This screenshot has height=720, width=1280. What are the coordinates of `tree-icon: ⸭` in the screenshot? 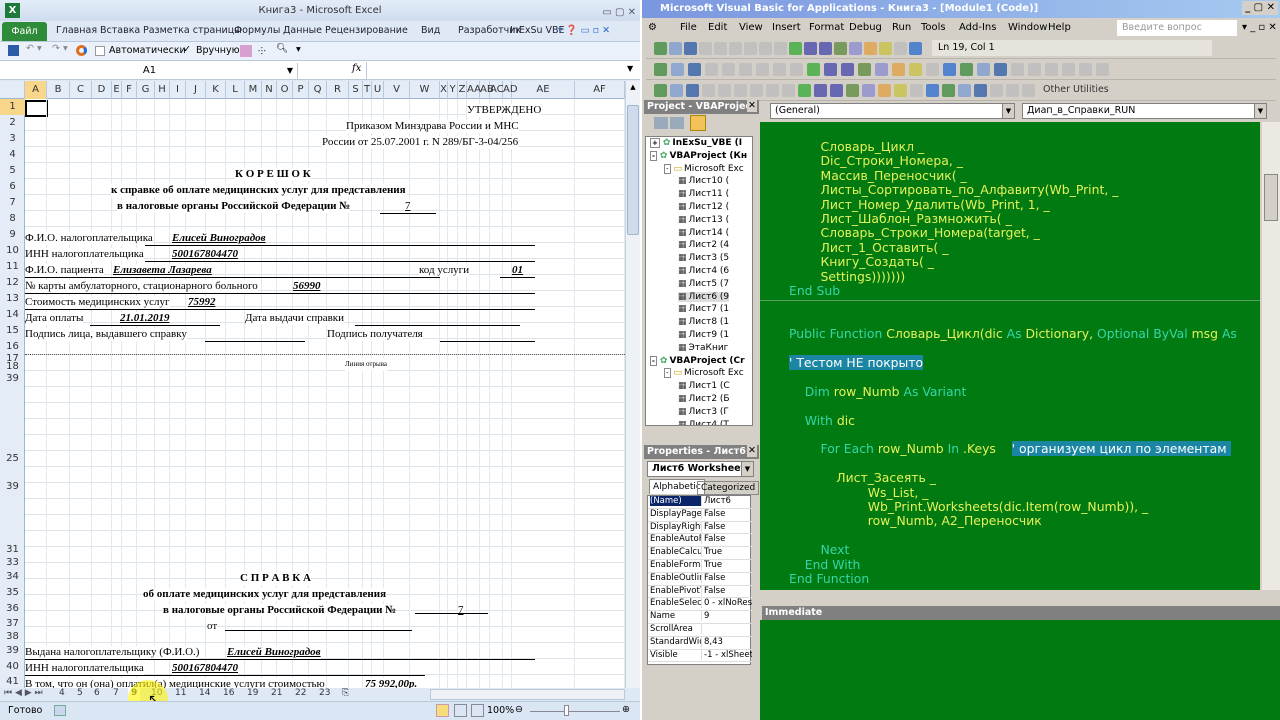 It's located at (262, 50).